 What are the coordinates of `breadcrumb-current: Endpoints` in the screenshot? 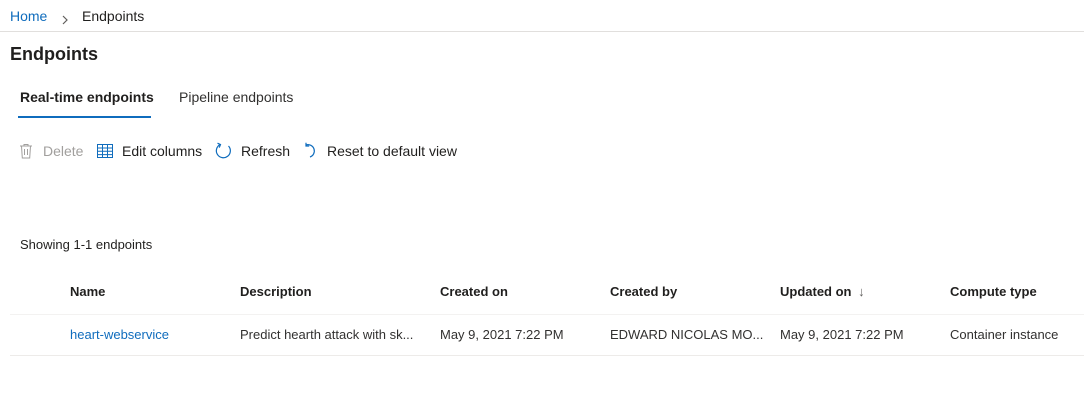 It's located at (113, 16).